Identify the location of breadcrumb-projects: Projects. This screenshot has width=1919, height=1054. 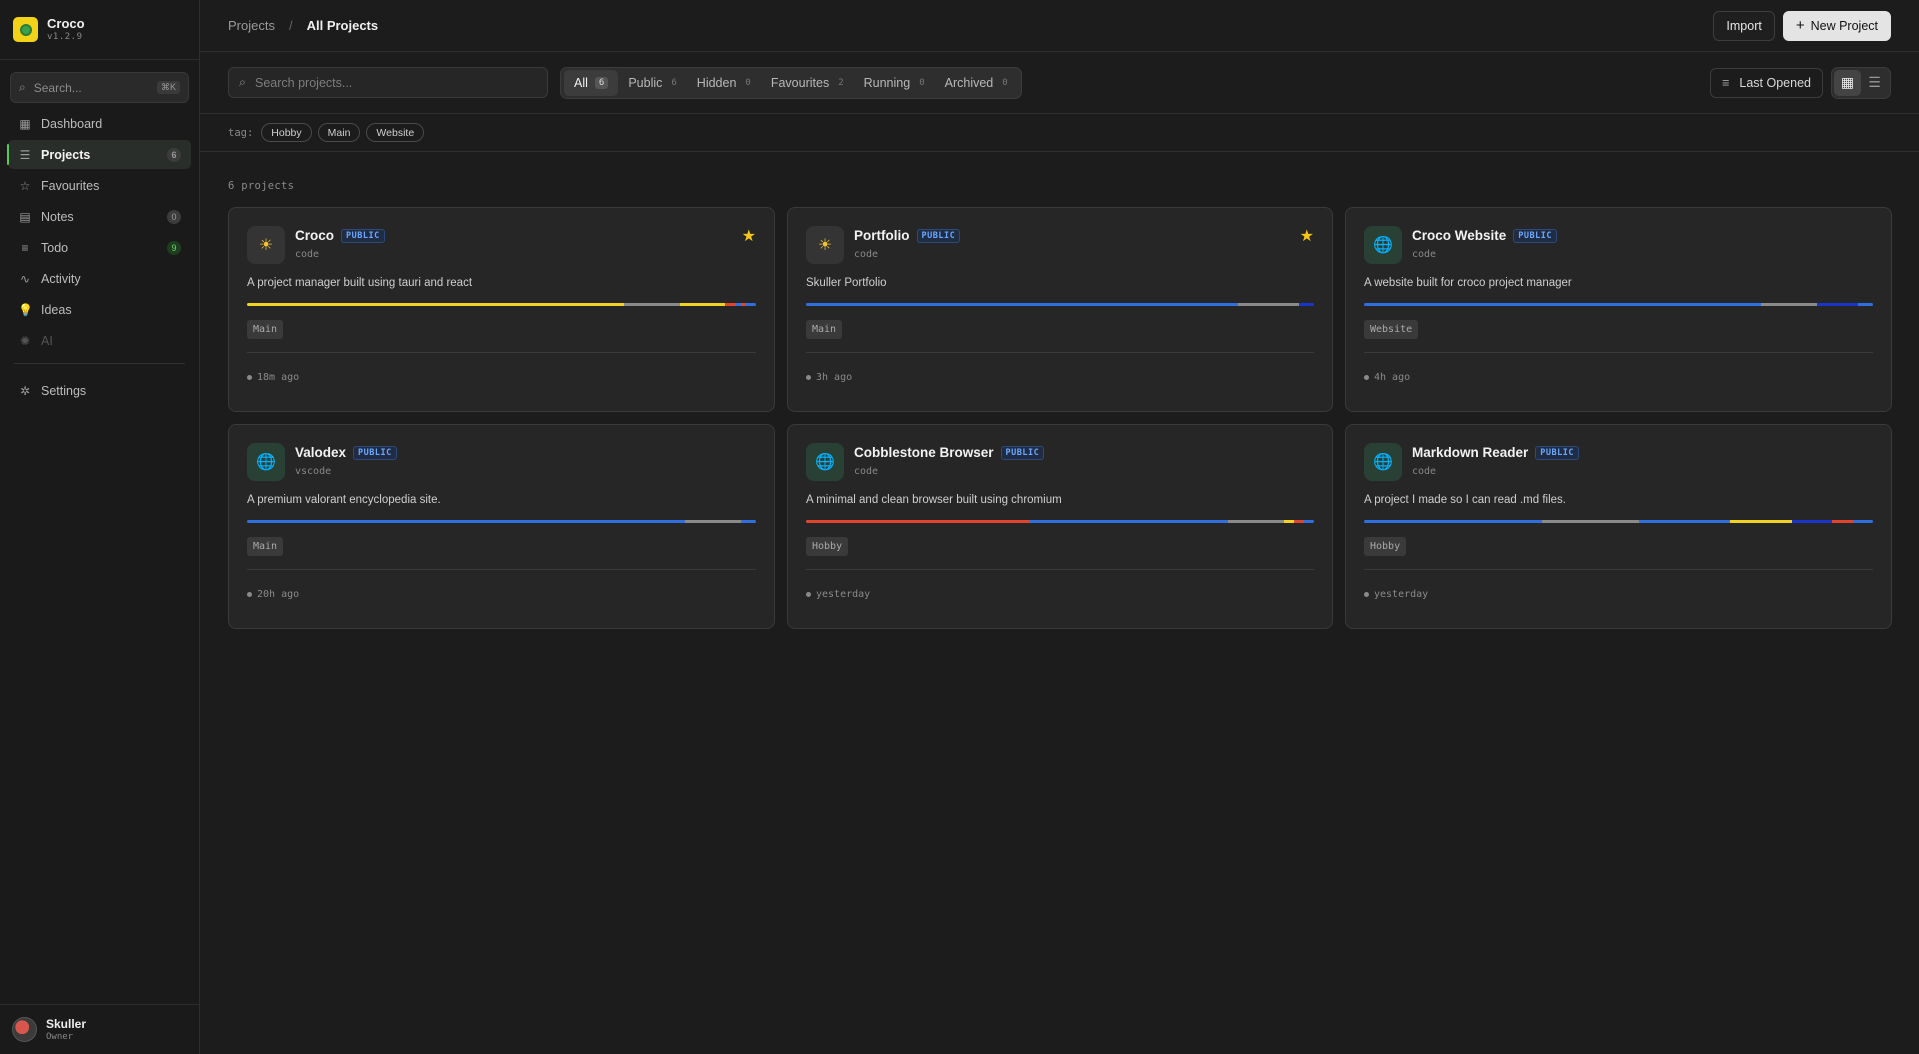
(251, 25).